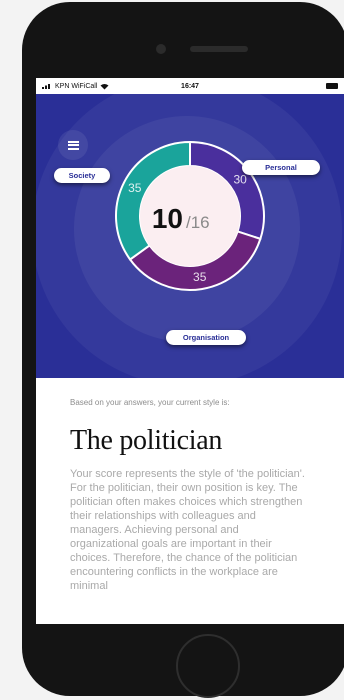  Describe the element at coordinates (332, 86) in the screenshot. I see `battery-icon` at that location.